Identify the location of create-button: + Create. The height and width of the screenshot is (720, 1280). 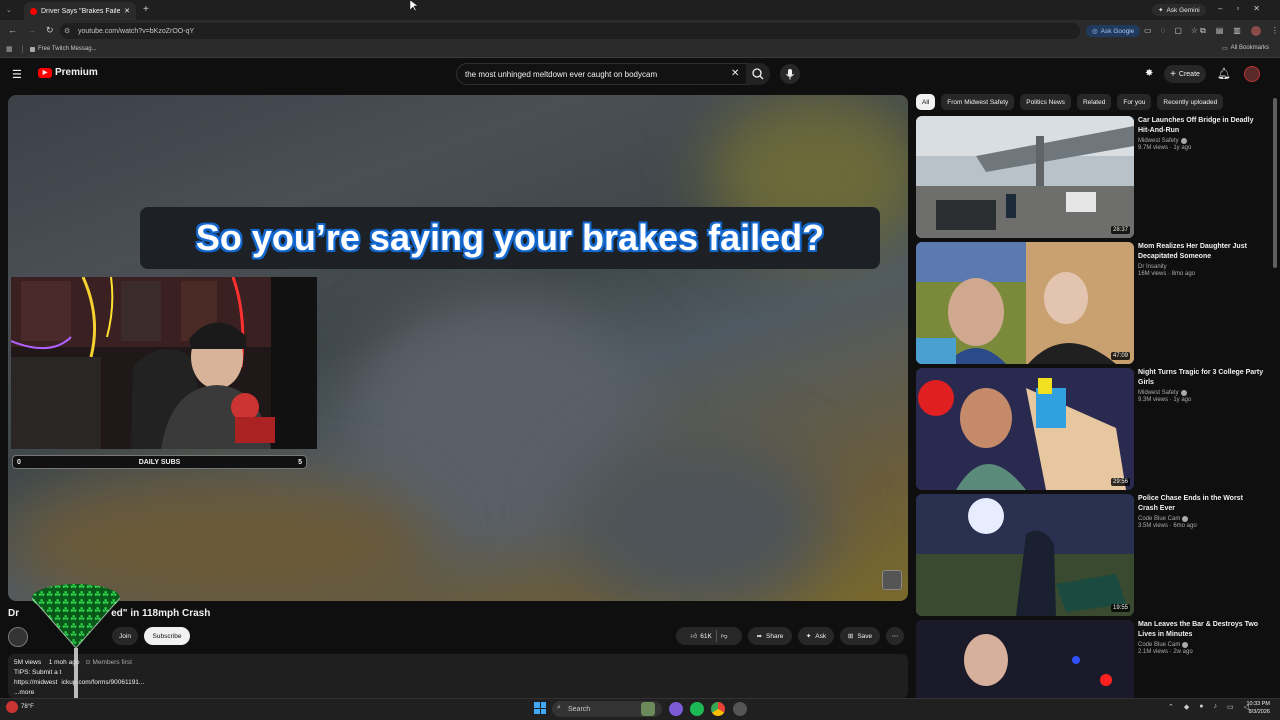
(1185, 74).